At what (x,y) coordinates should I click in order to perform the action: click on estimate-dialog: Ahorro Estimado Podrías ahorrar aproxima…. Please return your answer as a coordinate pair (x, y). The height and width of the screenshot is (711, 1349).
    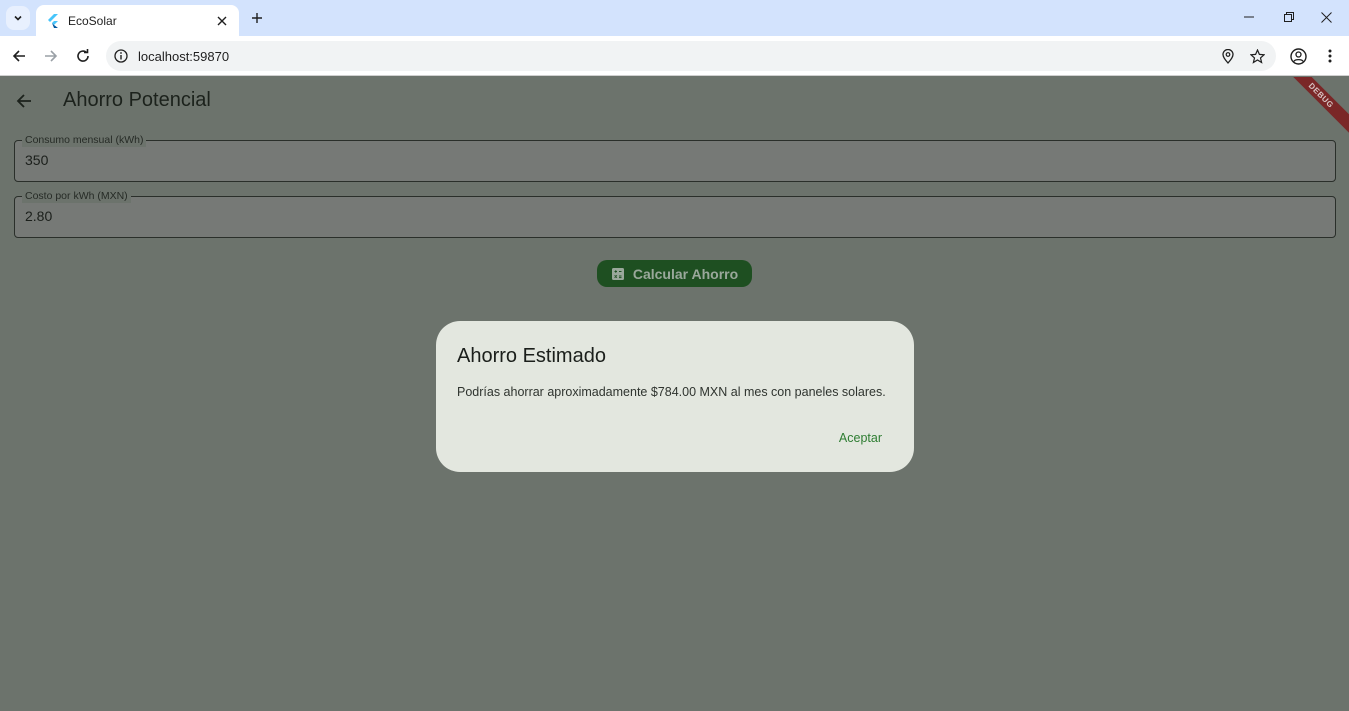
    Looking at the image, I should click on (675, 396).